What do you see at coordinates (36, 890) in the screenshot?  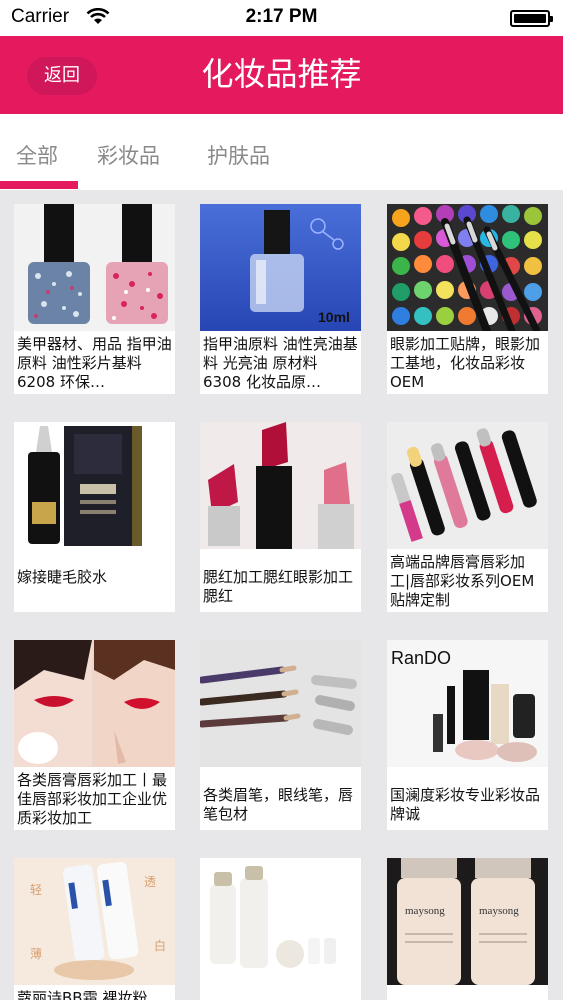 I see `svg-text: 轻` at bounding box center [36, 890].